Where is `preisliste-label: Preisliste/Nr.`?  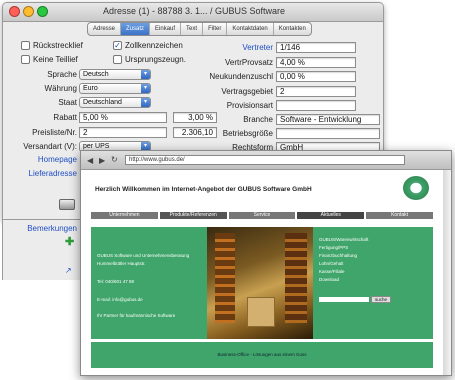 preisliste-label: Preisliste/Nr. is located at coordinates (54, 132).